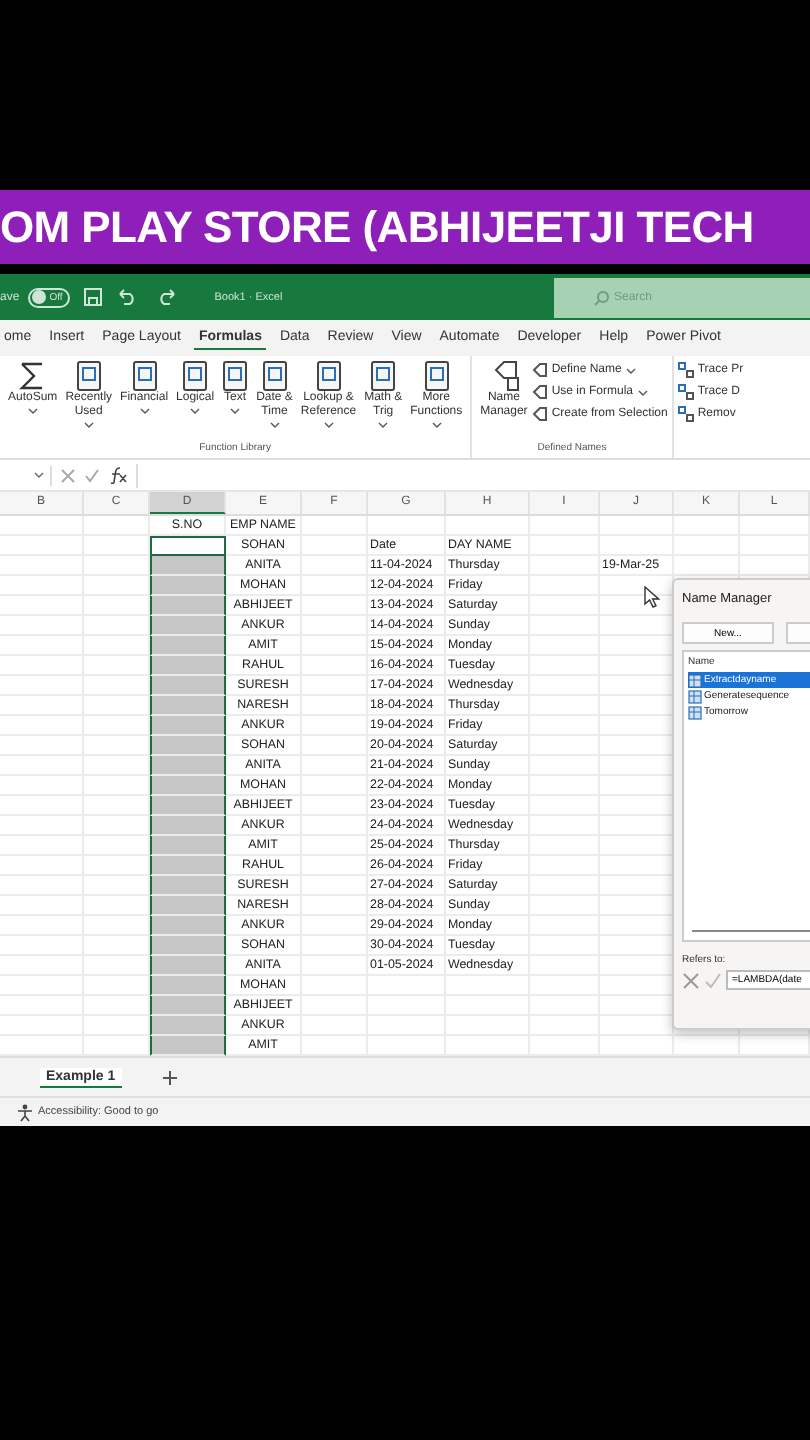  Describe the element at coordinates (93, 297) in the screenshot. I see `save-icon` at that location.